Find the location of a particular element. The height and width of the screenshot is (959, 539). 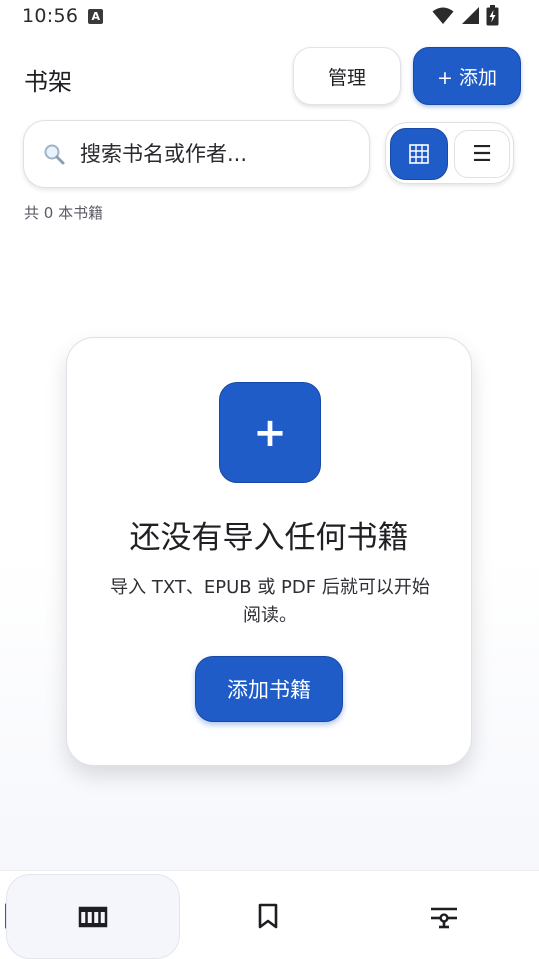

settings-sliders-icon is located at coordinates (444, 918).